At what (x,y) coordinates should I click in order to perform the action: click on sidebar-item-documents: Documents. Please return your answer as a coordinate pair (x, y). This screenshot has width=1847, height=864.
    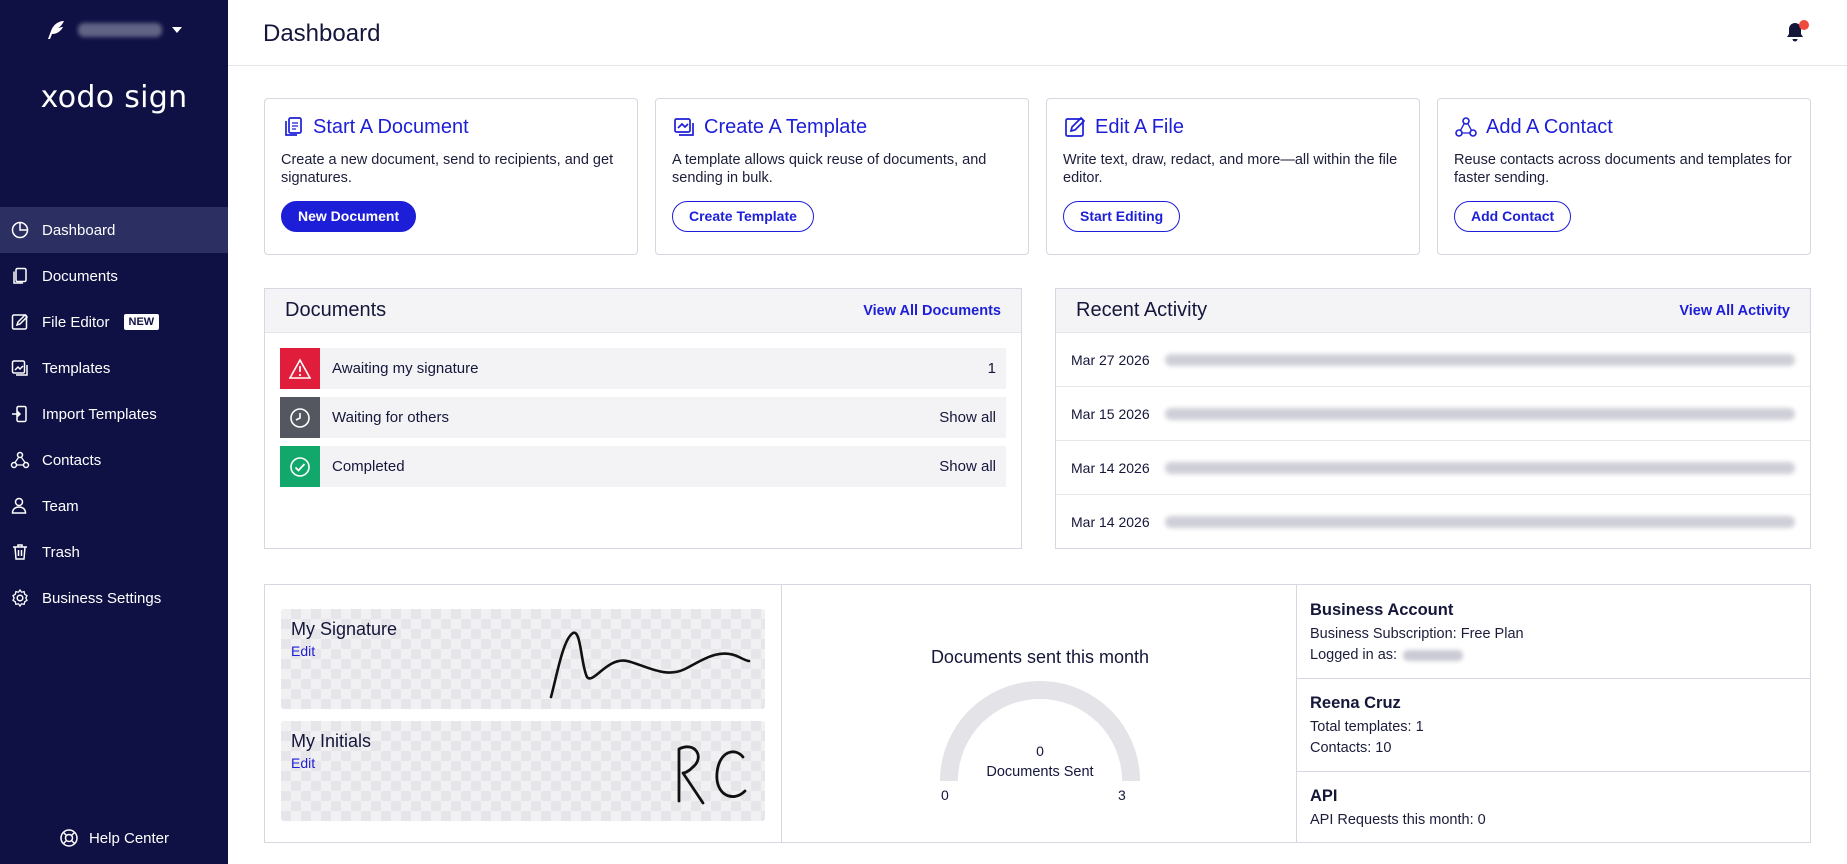
    Looking at the image, I should click on (114, 276).